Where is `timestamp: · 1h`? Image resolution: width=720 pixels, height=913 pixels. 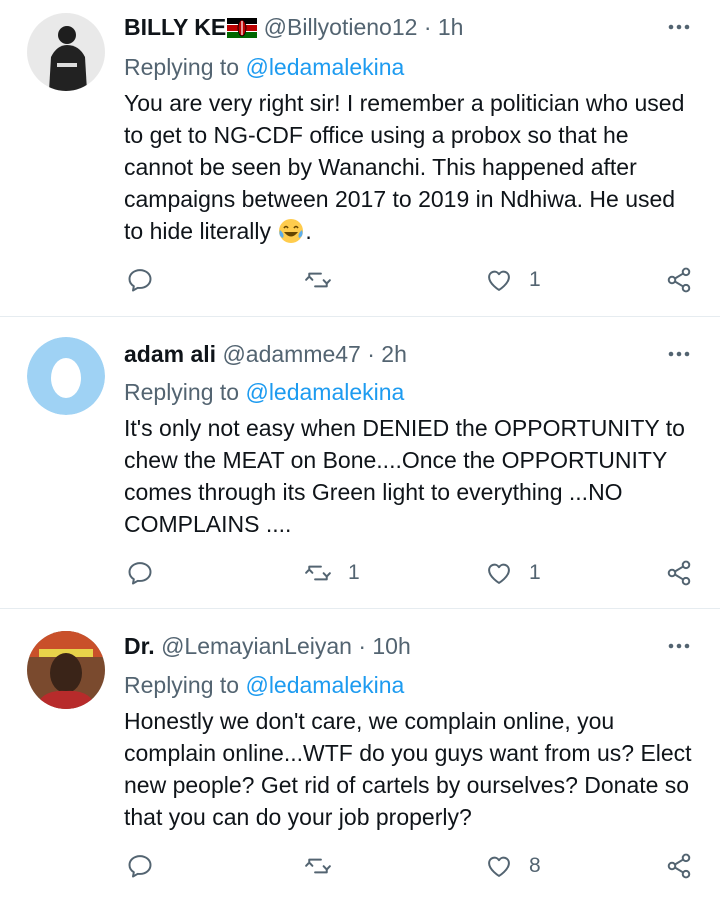
timestamp: · 1h is located at coordinates (444, 27).